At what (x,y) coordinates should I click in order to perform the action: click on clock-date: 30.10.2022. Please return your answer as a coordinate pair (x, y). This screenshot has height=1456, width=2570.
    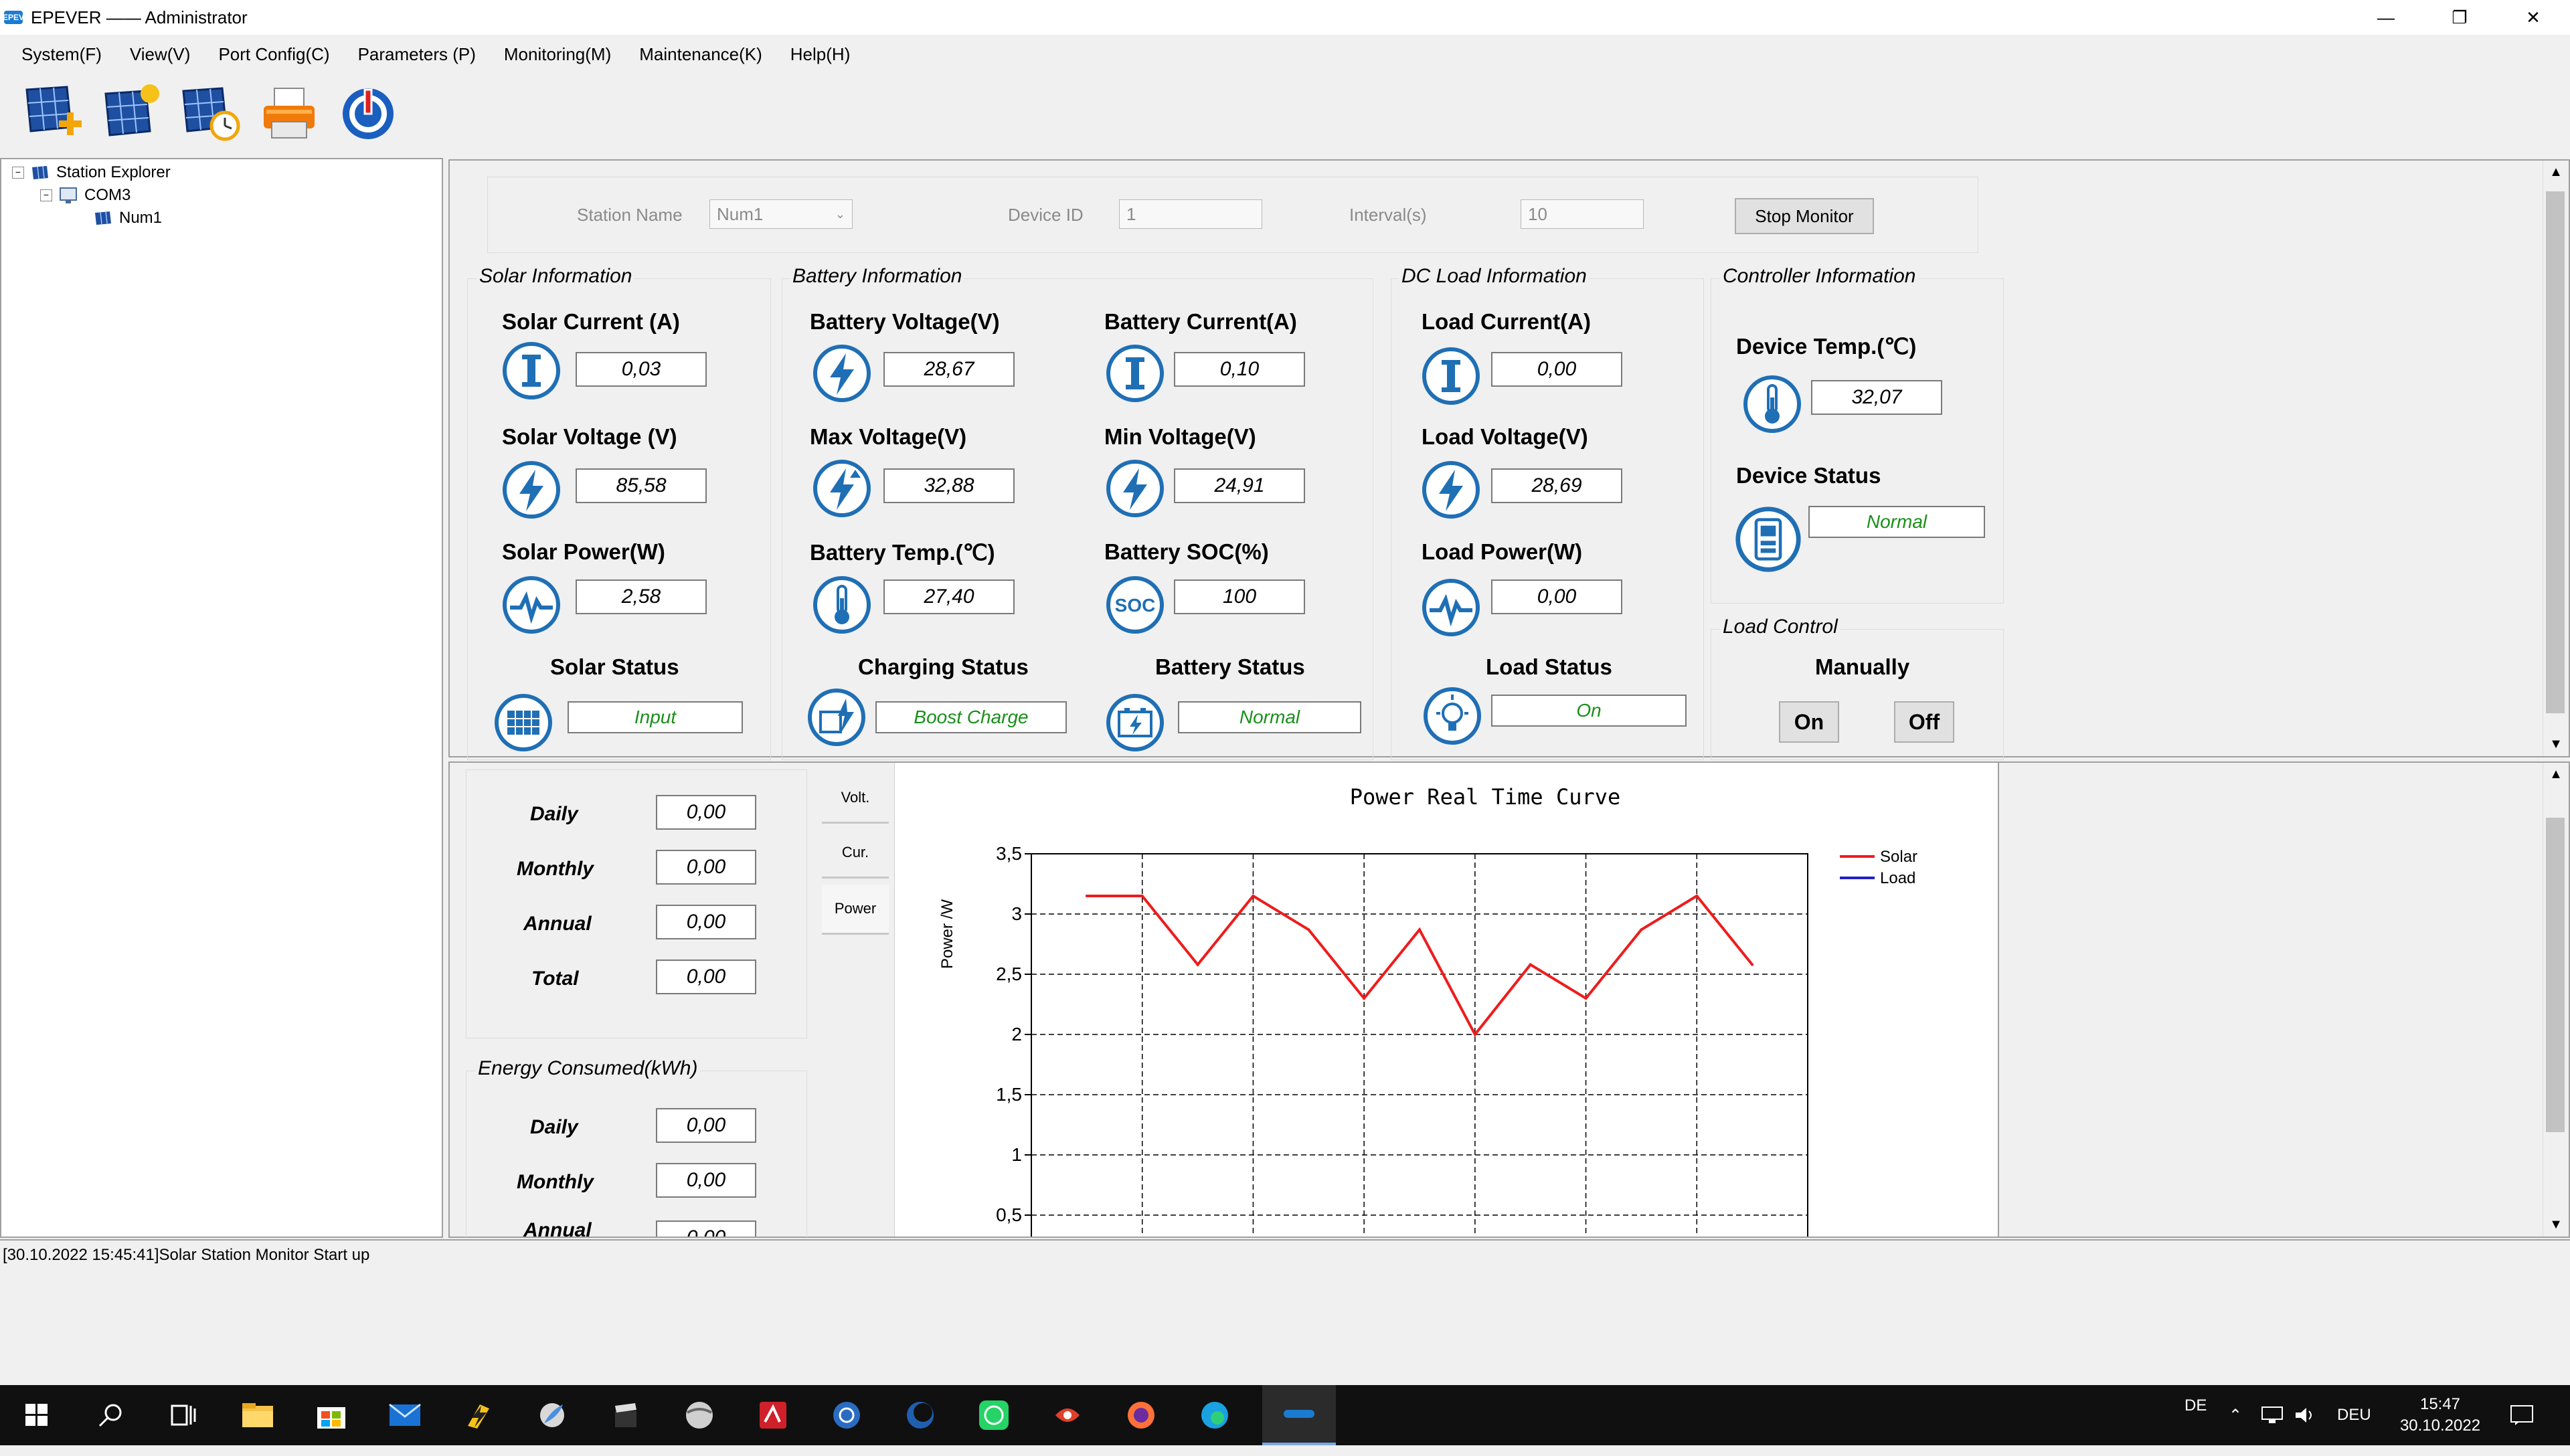
    Looking at the image, I should click on (2440, 1426).